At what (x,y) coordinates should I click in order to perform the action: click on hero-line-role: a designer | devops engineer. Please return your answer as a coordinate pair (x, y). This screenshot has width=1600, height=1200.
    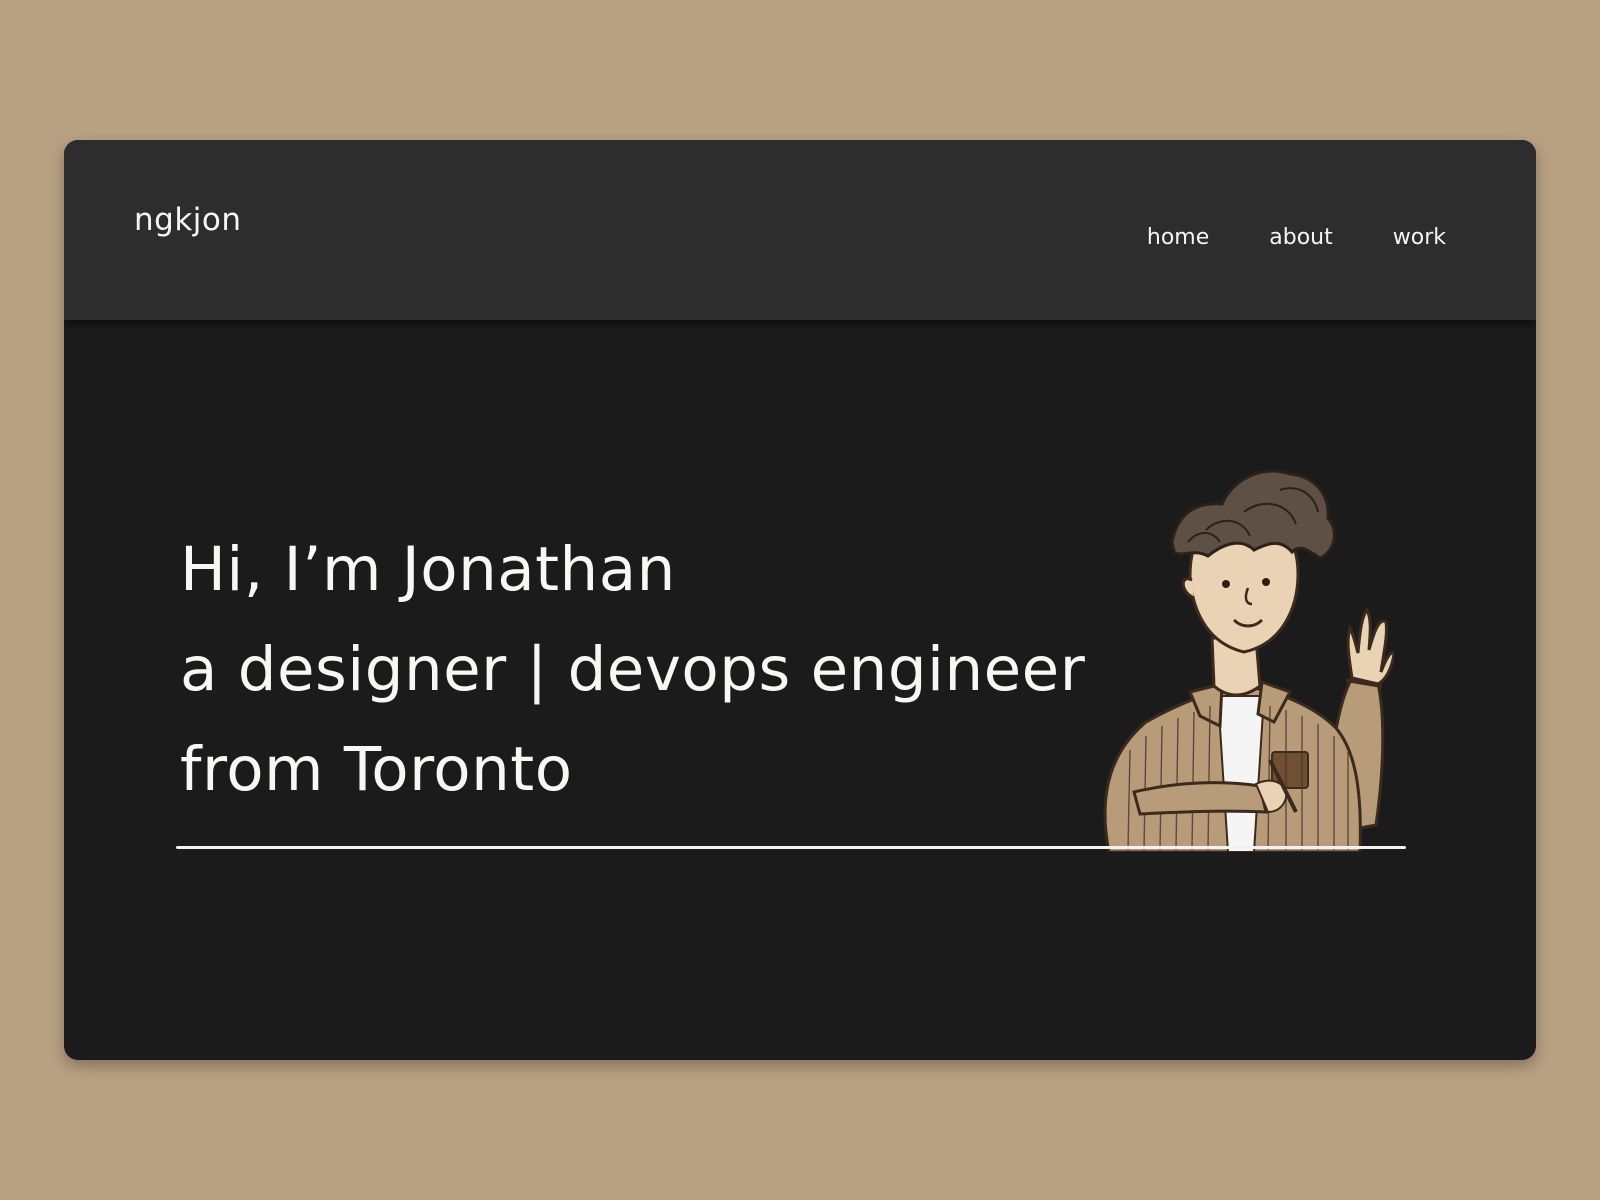
    Looking at the image, I should click on (633, 669).